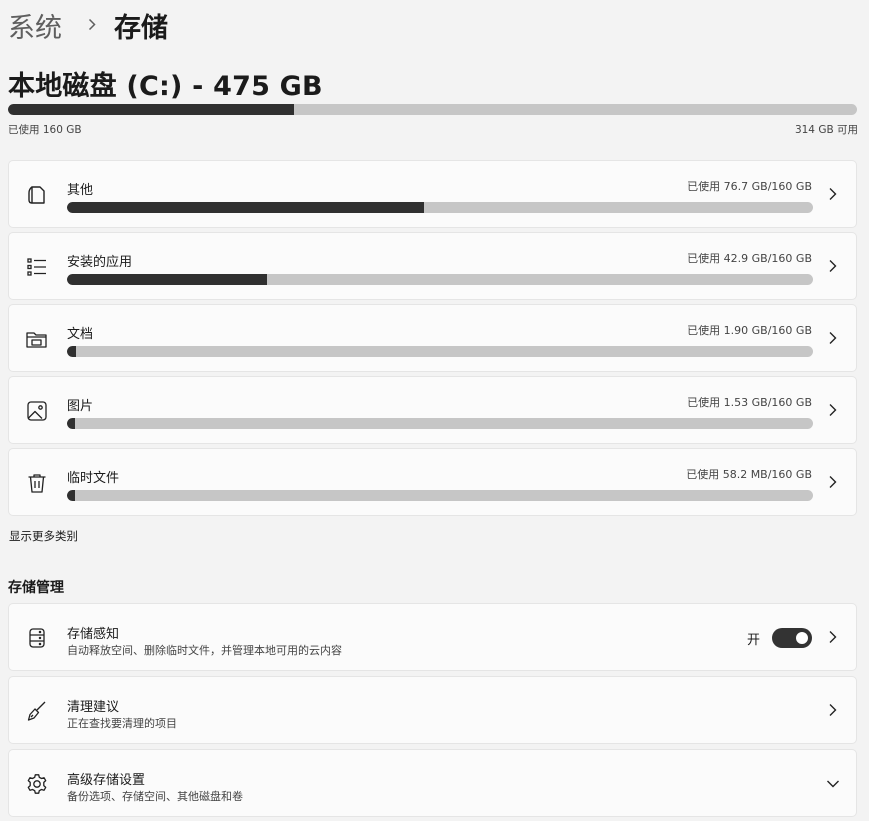 Image resolution: width=869 pixels, height=821 pixels. Describe the element at coordinates (802, 638) in the screenshot. I see `toggle-knob` at that location.